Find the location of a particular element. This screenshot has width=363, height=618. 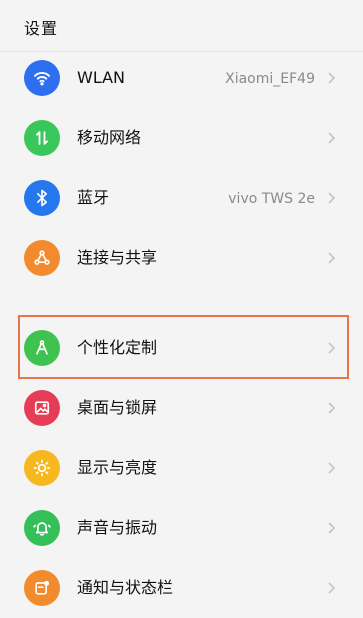

settings-item-value: vivo TWS 2e is located at coordinates (271, 199).